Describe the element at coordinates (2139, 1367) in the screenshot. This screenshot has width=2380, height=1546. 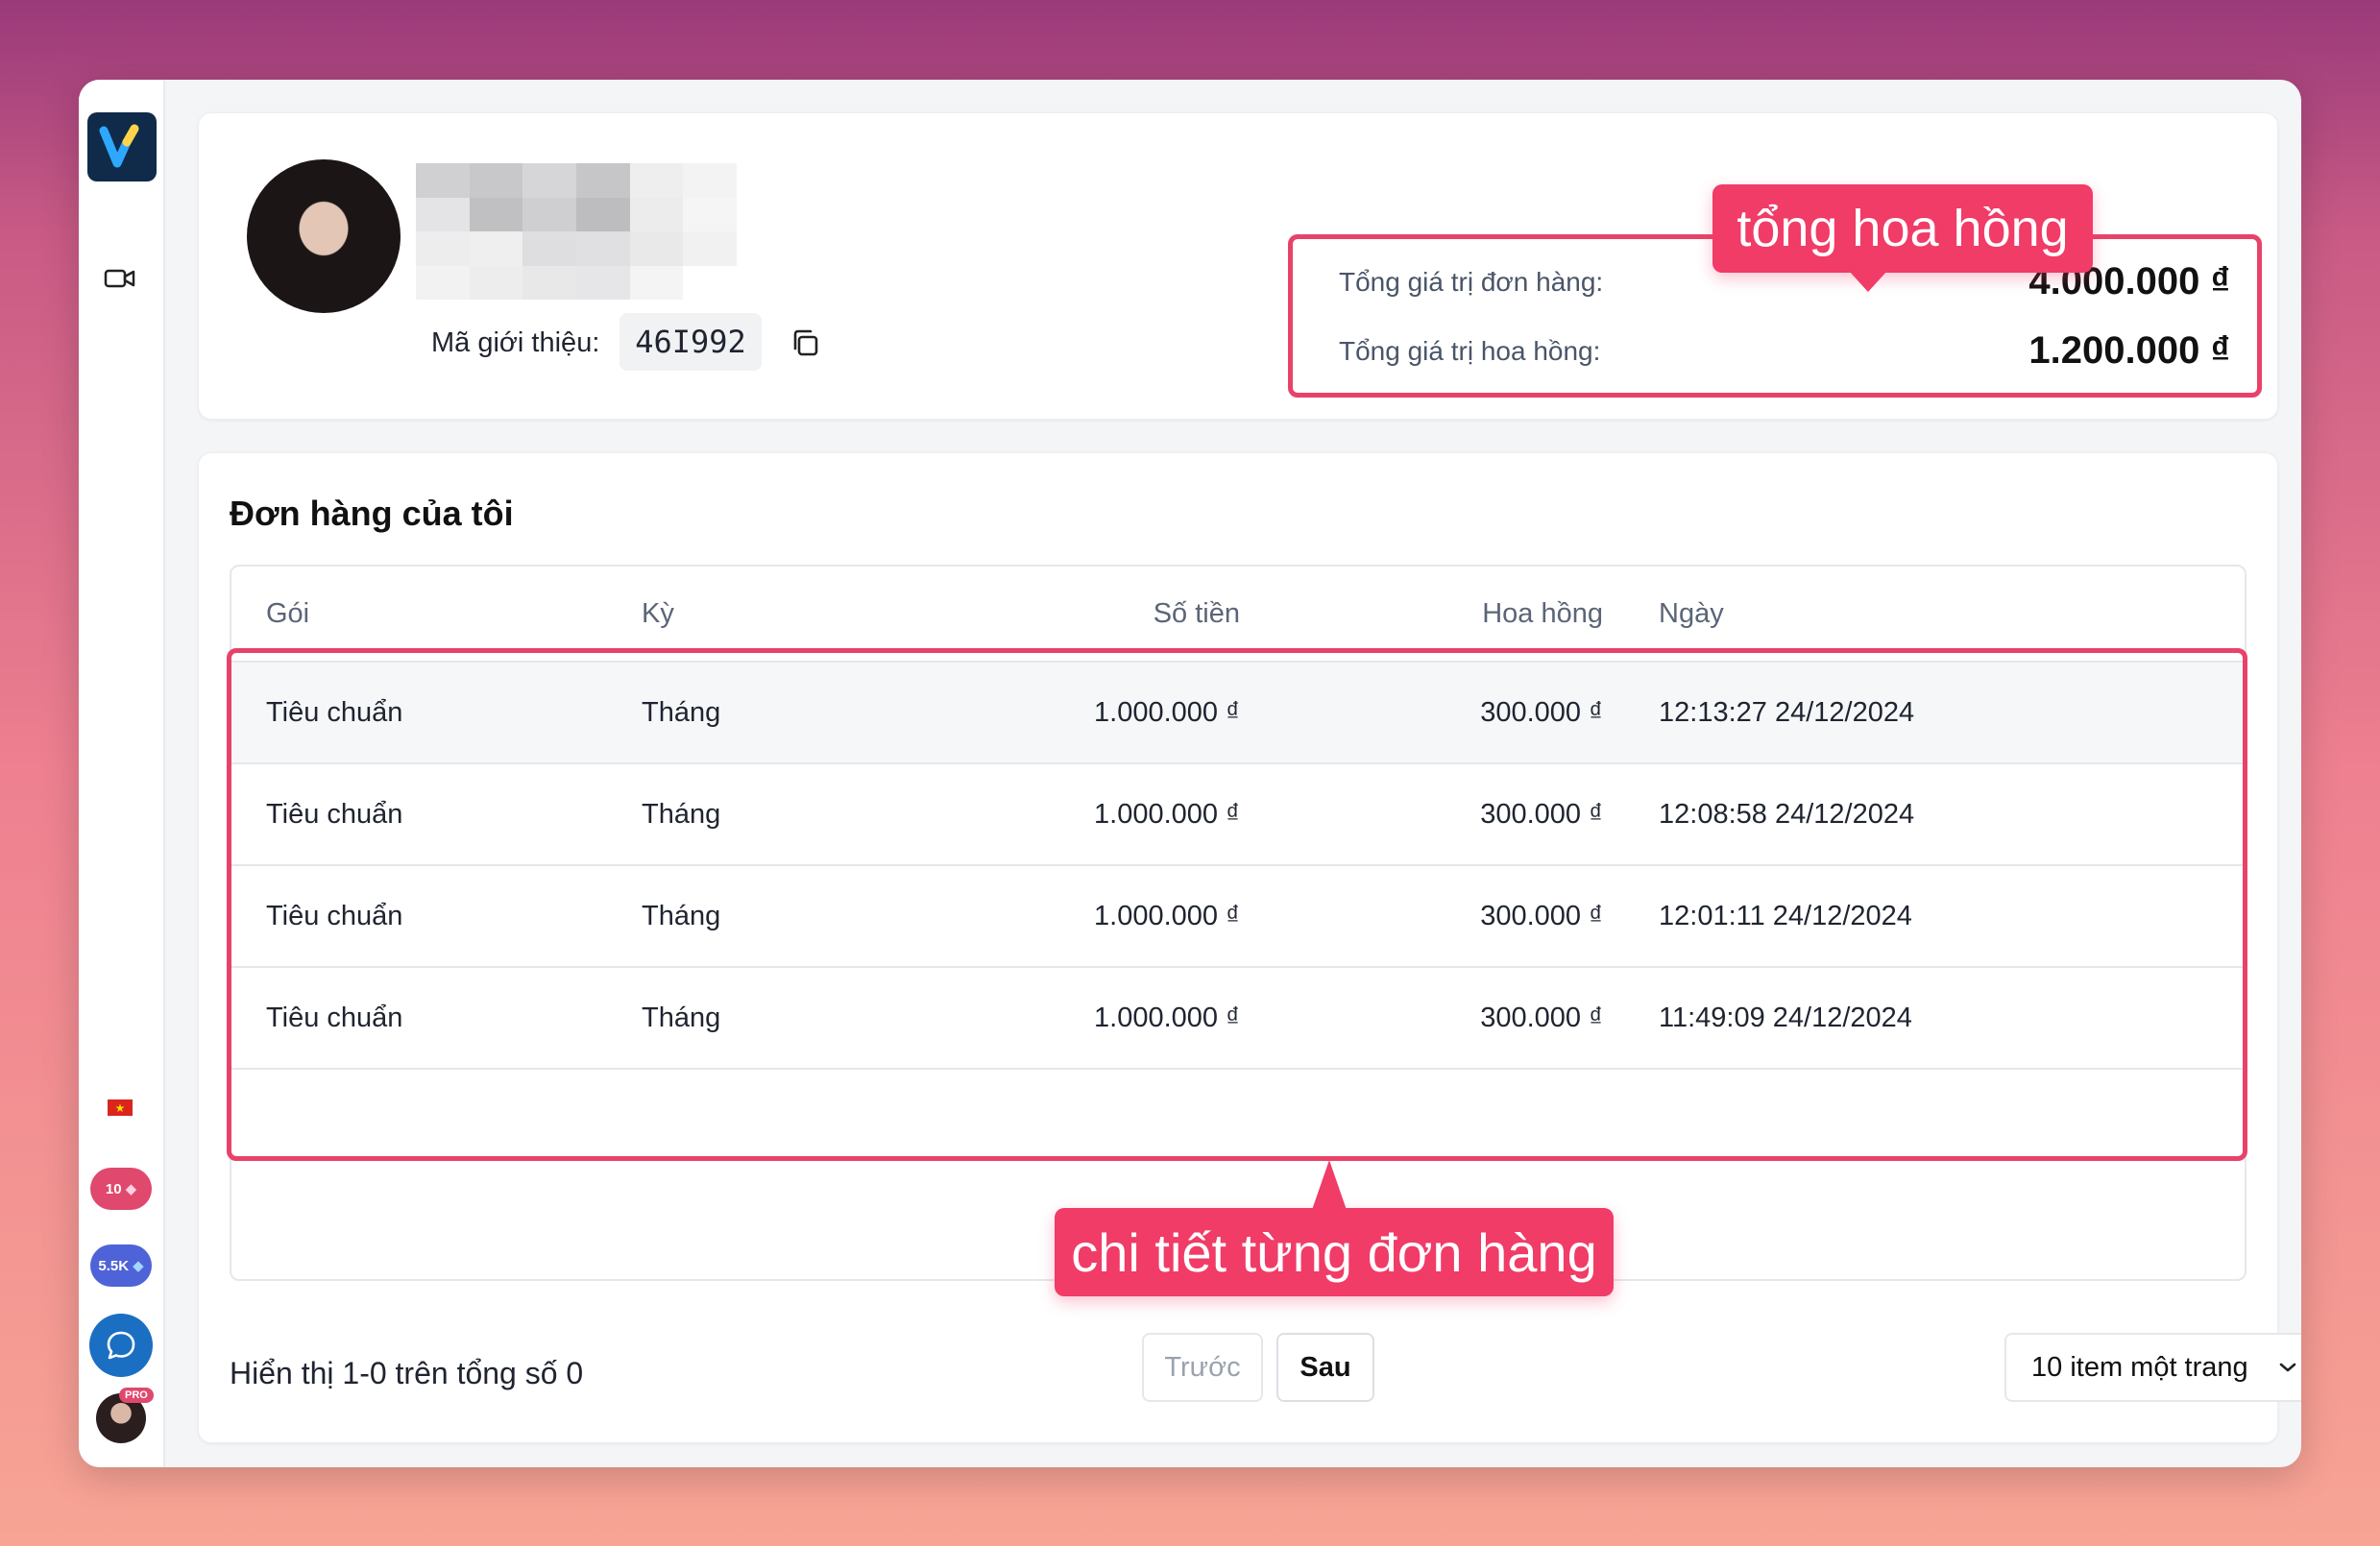
I see `per-page-value: 10 item một trang` at that location.